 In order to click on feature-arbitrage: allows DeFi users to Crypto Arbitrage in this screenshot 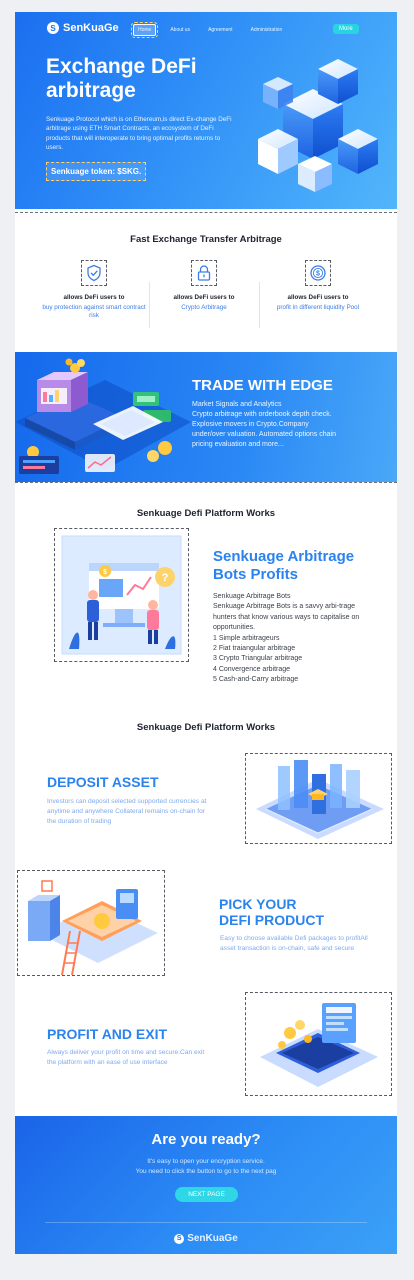, I will do `click(204, 286)`.